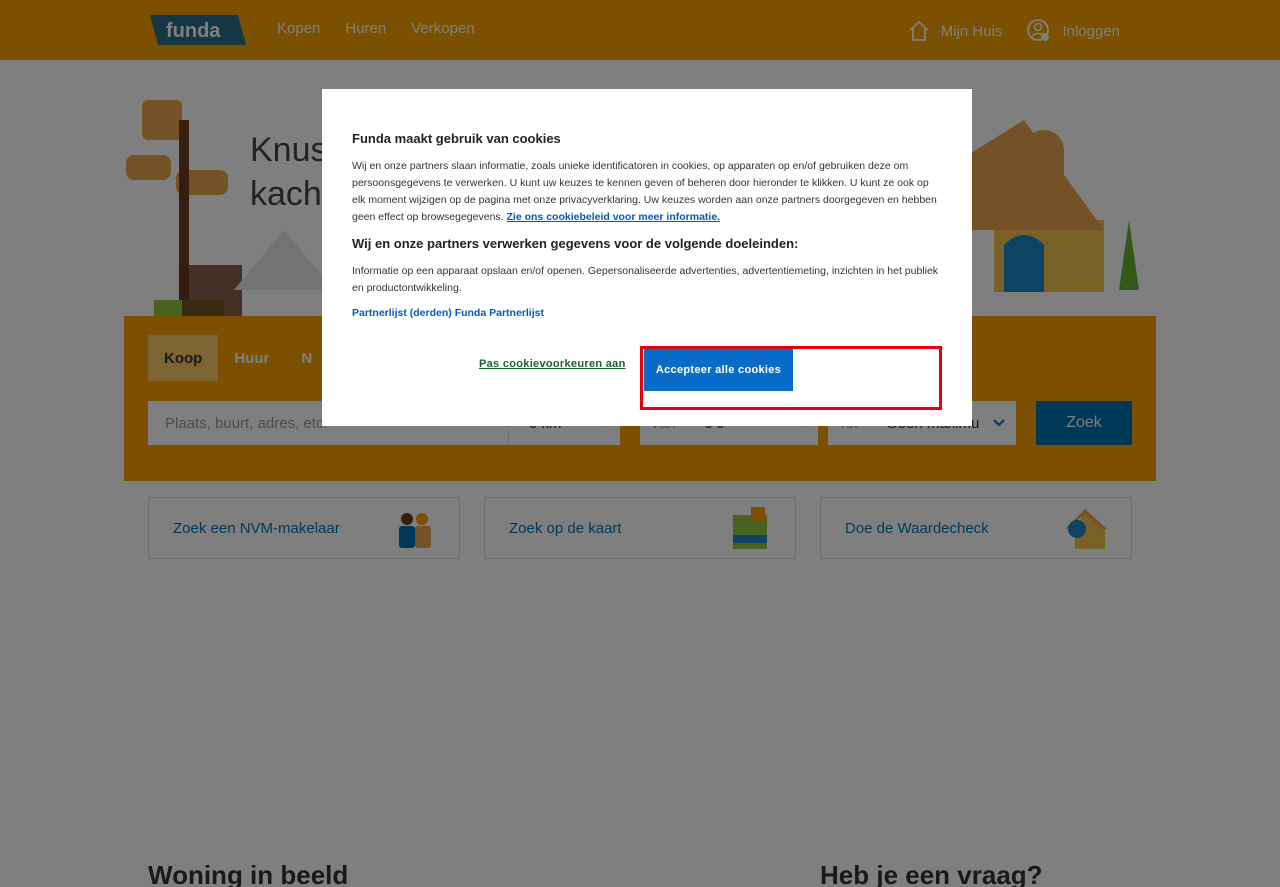  Describe the element at coordinates (456, 138) in the screenshot. I see `cookie-dialog-title: Funda maakt gebruik van cookies` at that location.